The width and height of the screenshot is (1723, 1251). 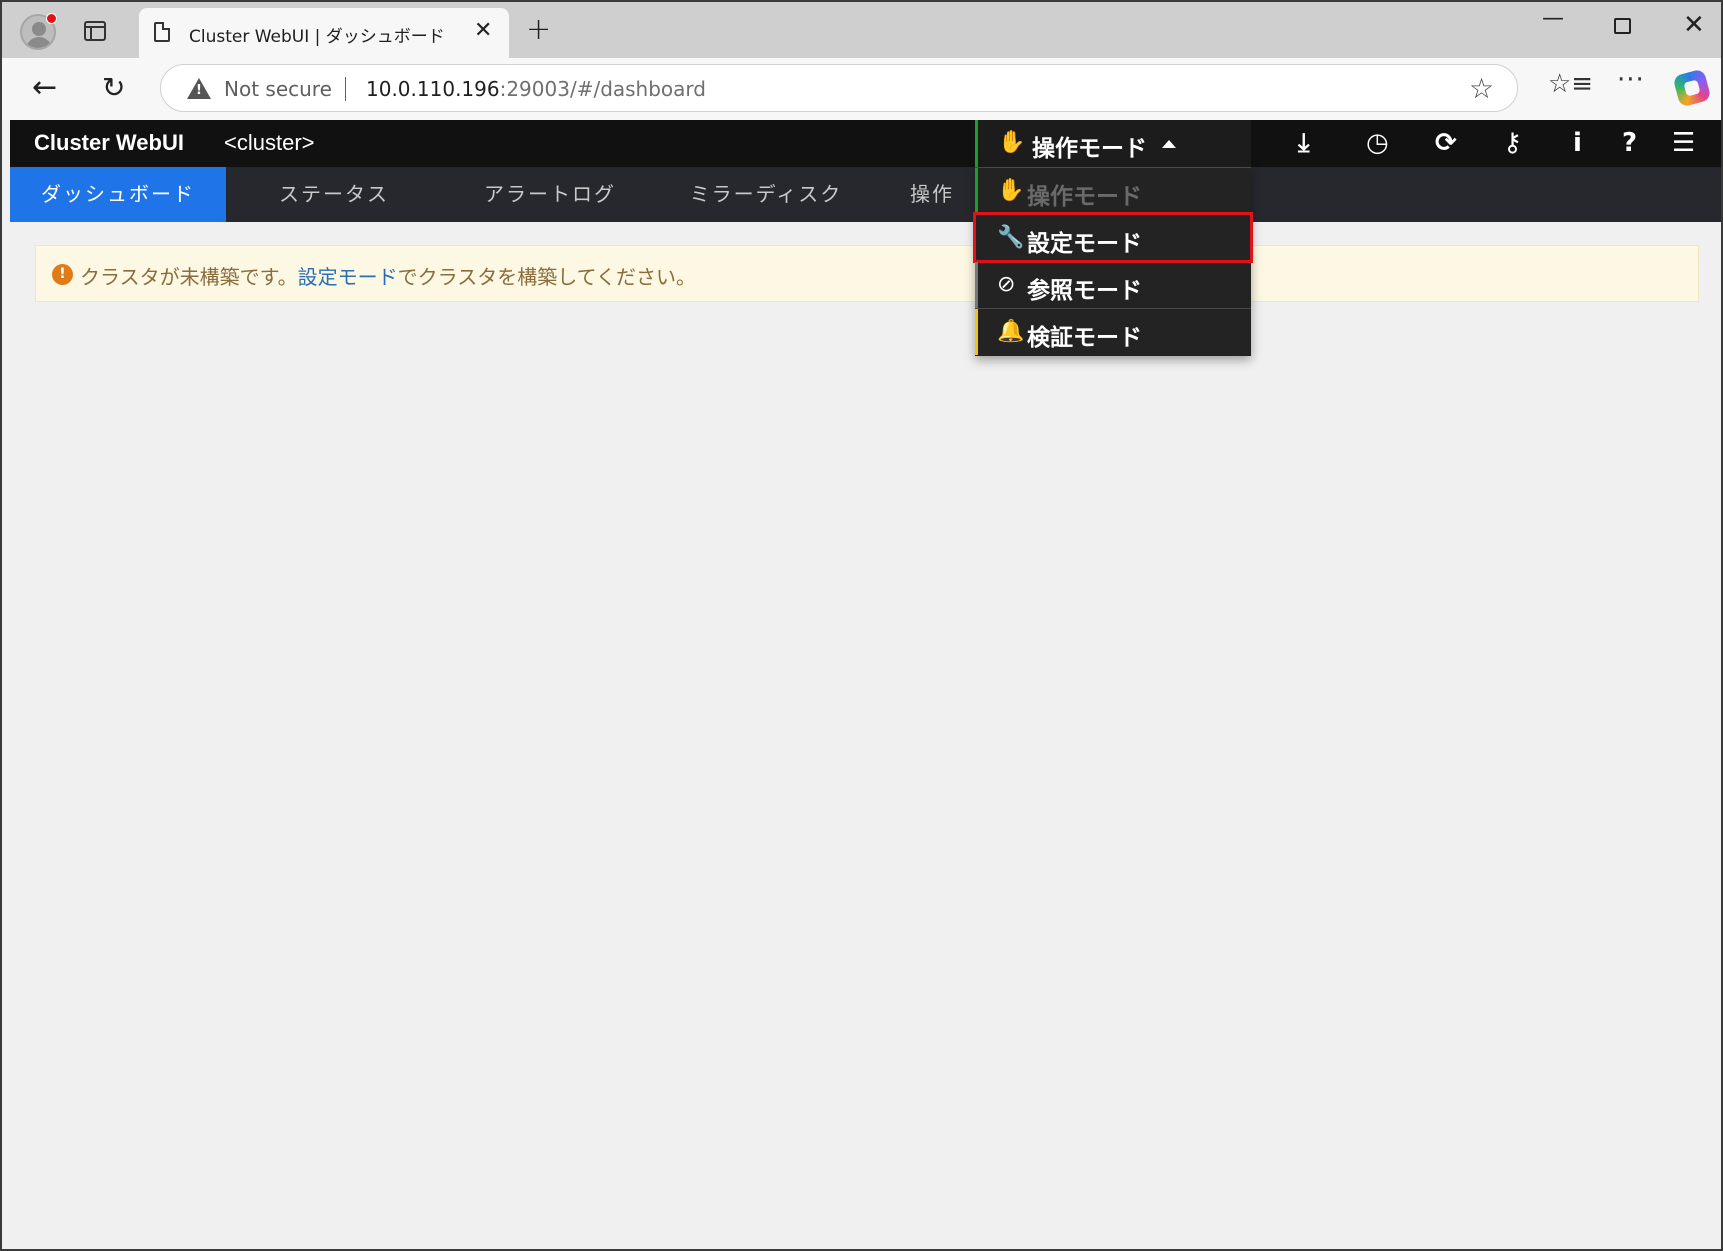 I want to click on caret-up-icon, so click(x=1169, y=144).